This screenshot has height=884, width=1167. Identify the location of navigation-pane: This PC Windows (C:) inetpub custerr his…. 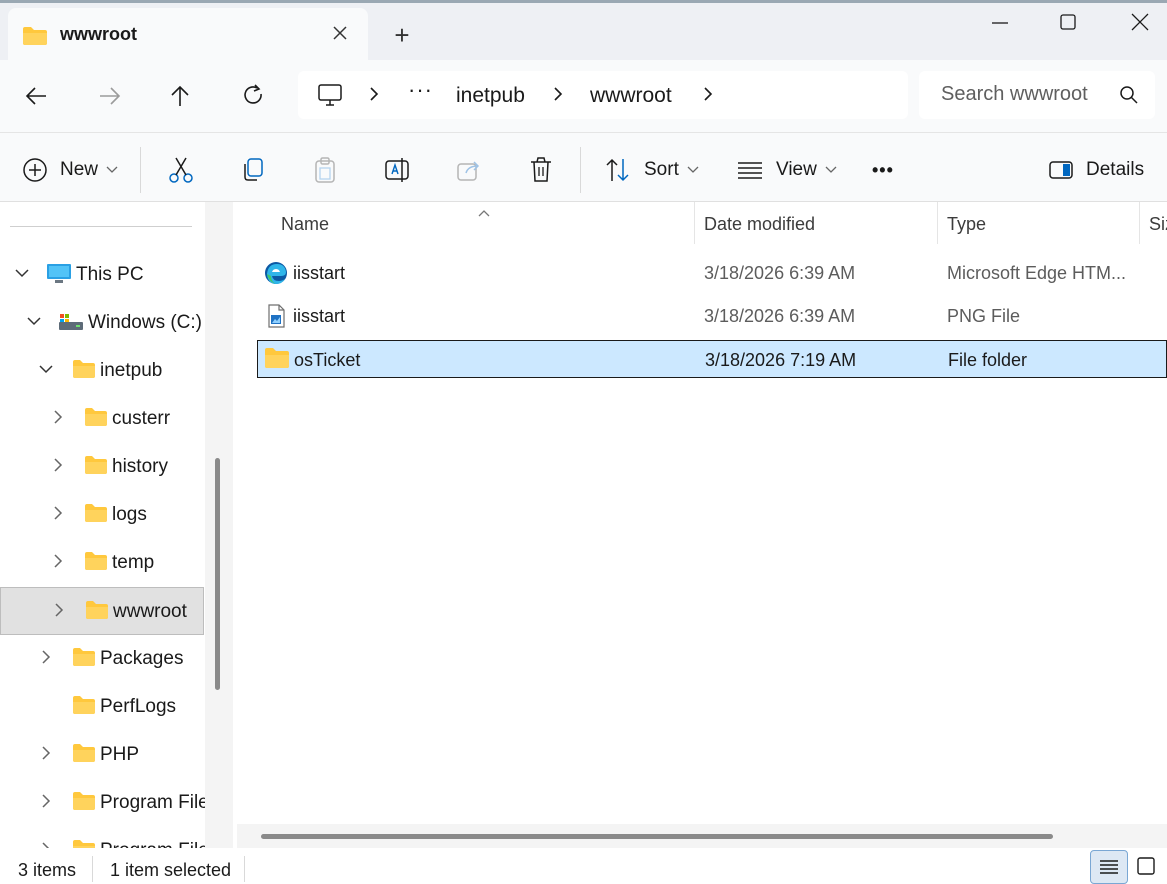
(102, 525).